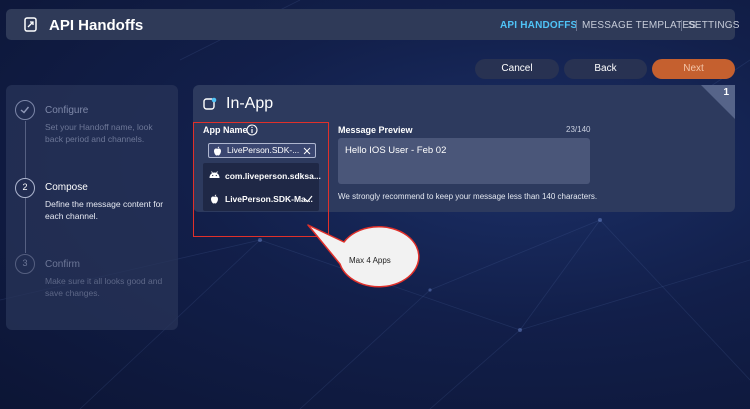 The image size is (750, 409). What do you see at coordinates (66, 187) in the screenshot?
I see `step-2-title: Compose` at bounding box center [66, 187].